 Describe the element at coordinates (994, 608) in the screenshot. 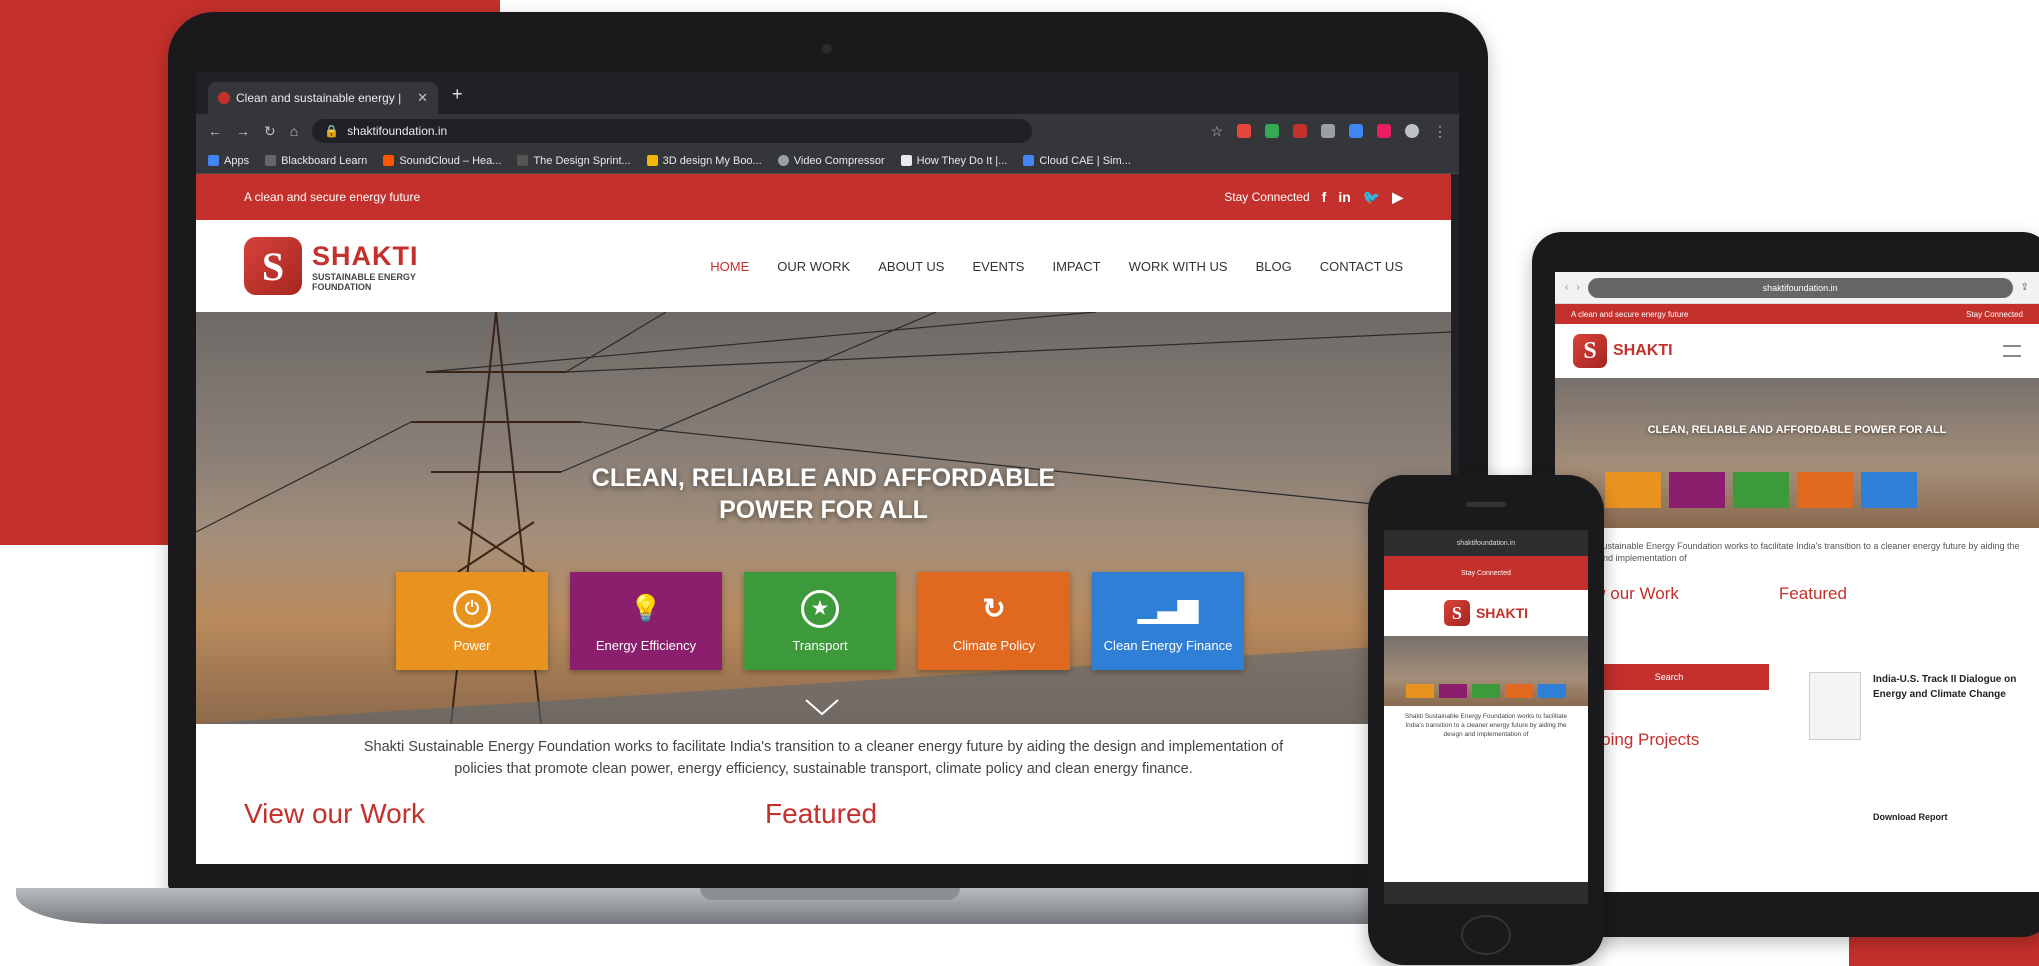

I see `cycle-icon: ↻` at that location.